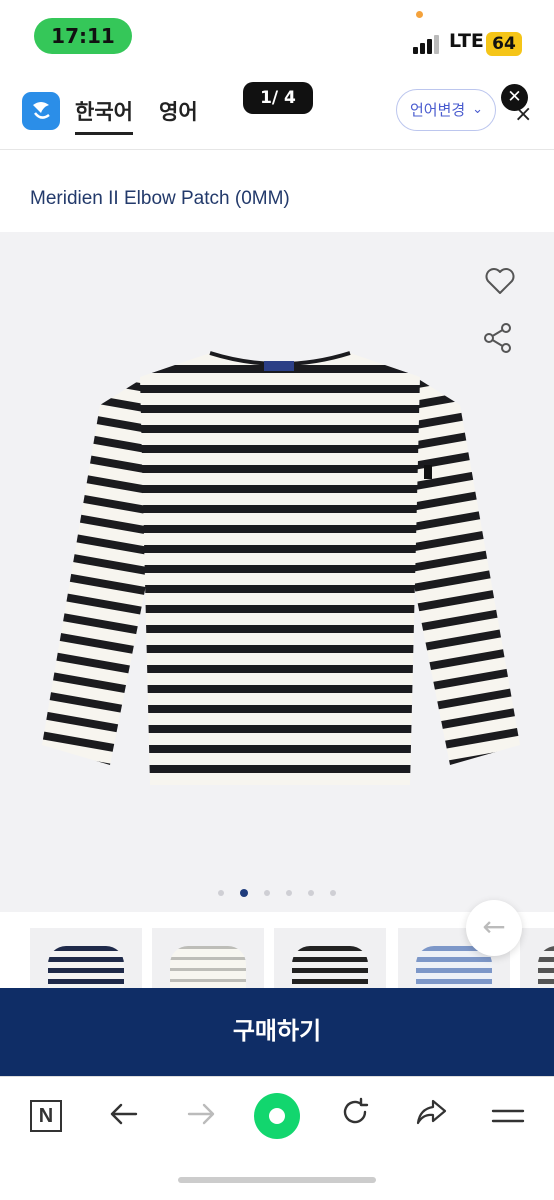 The image size is (554, 1200). I want to click on browser-bottom-bar: N, so click(277, 1138).